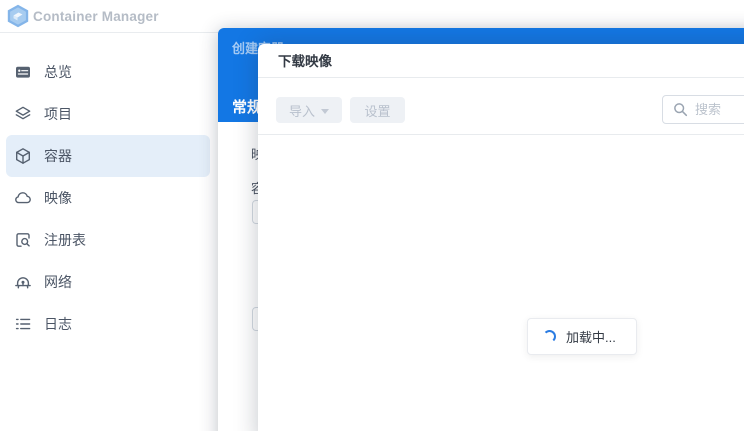 The width and height of the screenshot is (744, 431). Describe the element at coordinates (65, 240) in the screenshot. I see `sidebar-item-label: 注册表` at that location.